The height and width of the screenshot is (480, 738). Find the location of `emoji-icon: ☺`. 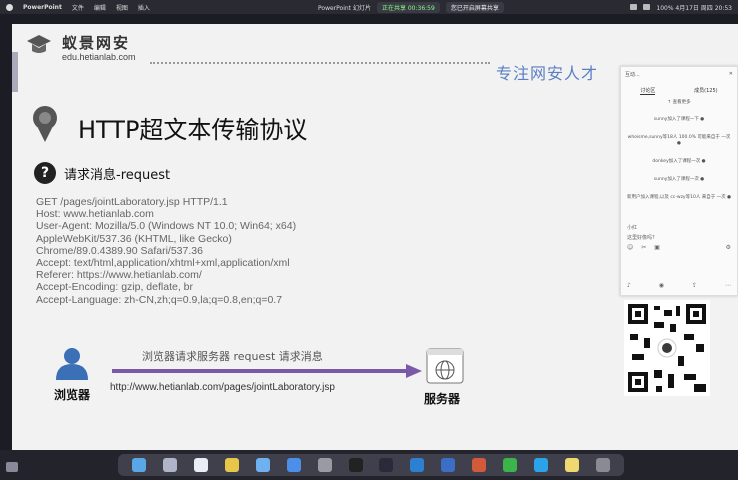

emoji-icon: ☺ is located at coordinates (630, 247).